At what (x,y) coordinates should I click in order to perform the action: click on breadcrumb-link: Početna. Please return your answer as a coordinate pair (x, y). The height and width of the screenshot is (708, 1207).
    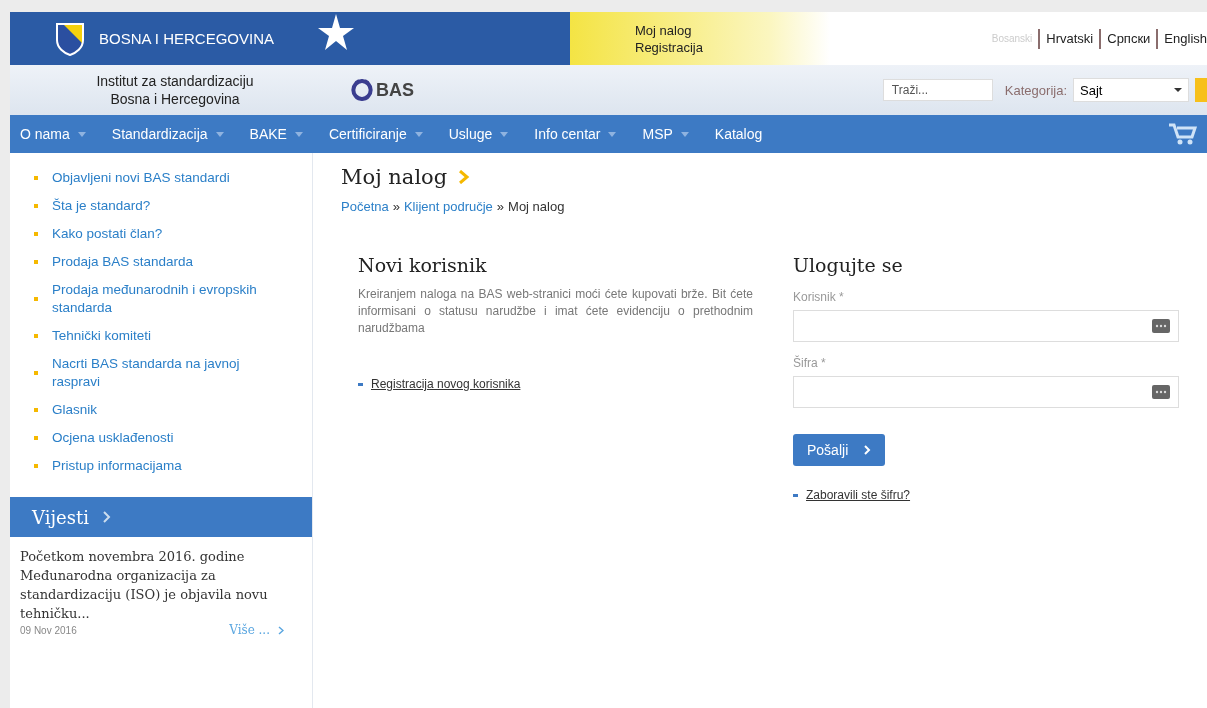
    Looking at the image, I should click on (365, 206).